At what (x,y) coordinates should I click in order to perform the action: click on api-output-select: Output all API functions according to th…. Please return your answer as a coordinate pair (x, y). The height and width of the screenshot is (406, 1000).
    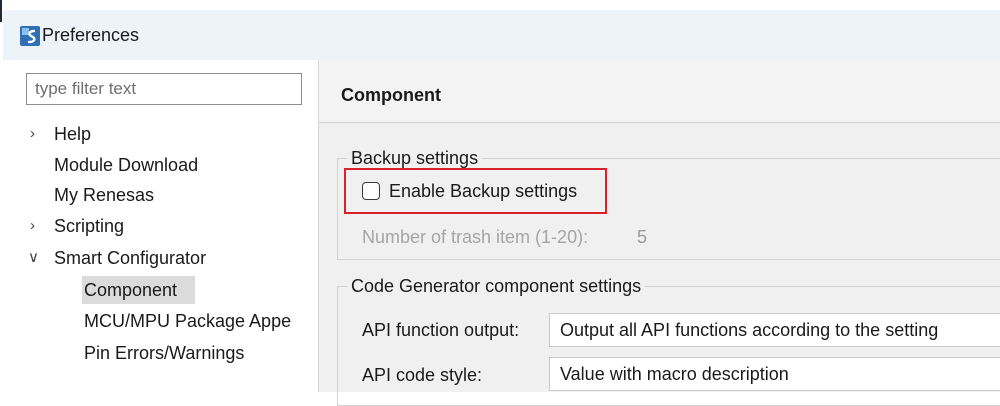
    Looking at the image, I should click on (774, 330).